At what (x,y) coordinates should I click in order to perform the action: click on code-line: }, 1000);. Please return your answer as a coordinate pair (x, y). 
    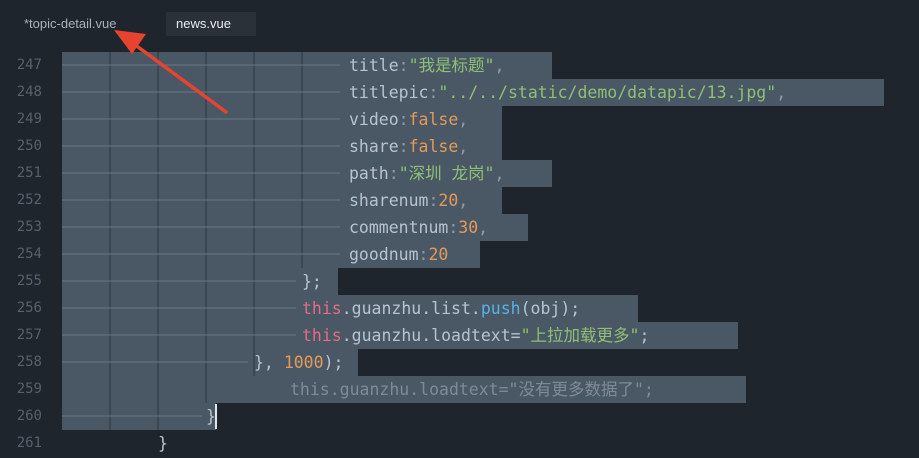
    Looking at the image, I should click on (299, 362).